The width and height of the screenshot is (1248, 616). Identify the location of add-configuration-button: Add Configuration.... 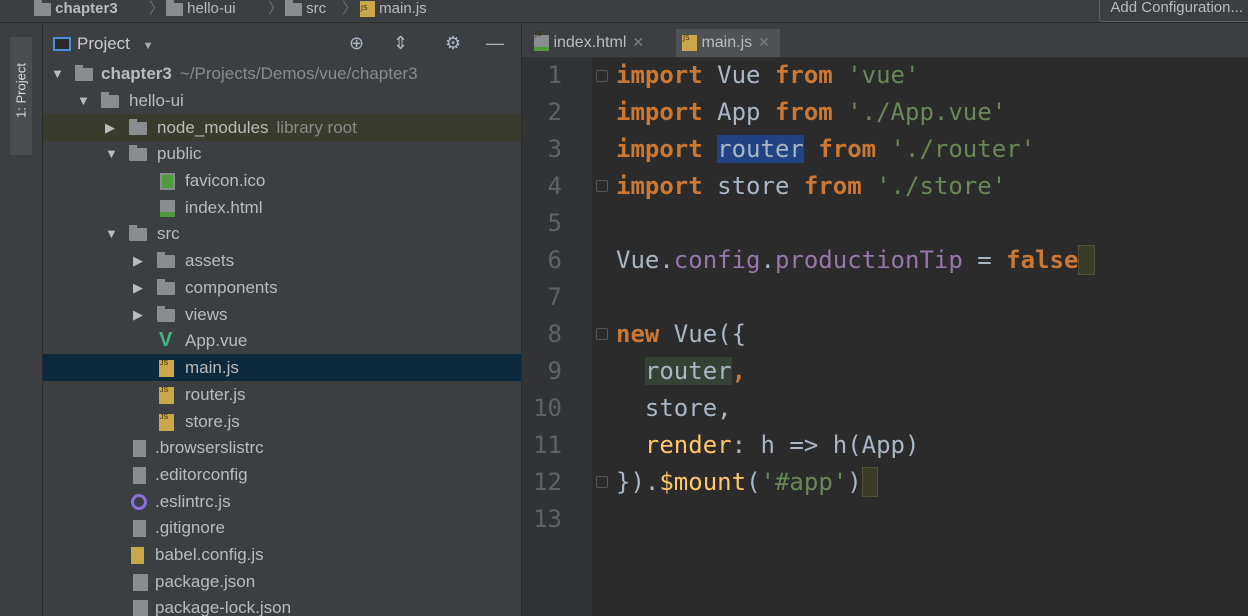
(1173, 11).